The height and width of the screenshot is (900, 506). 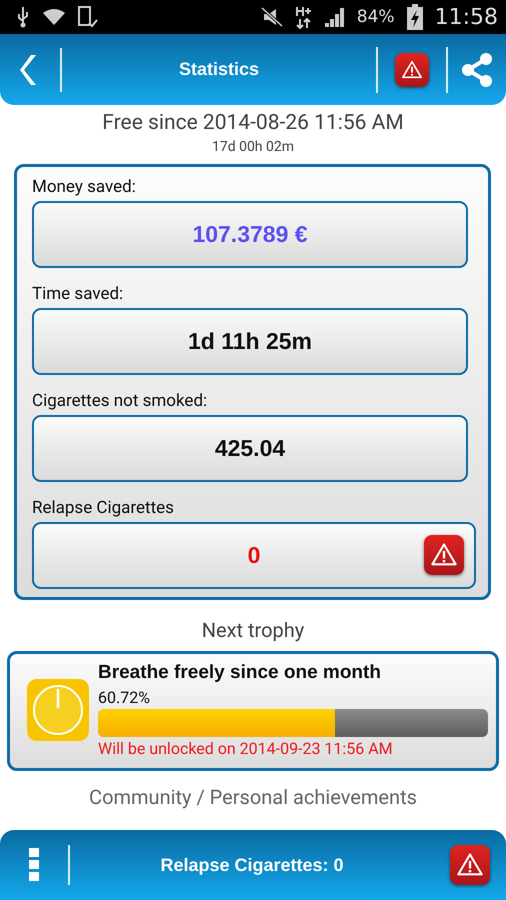 I want to click on section-heading: Community / Personal achievements, so click(x=253, y=797).